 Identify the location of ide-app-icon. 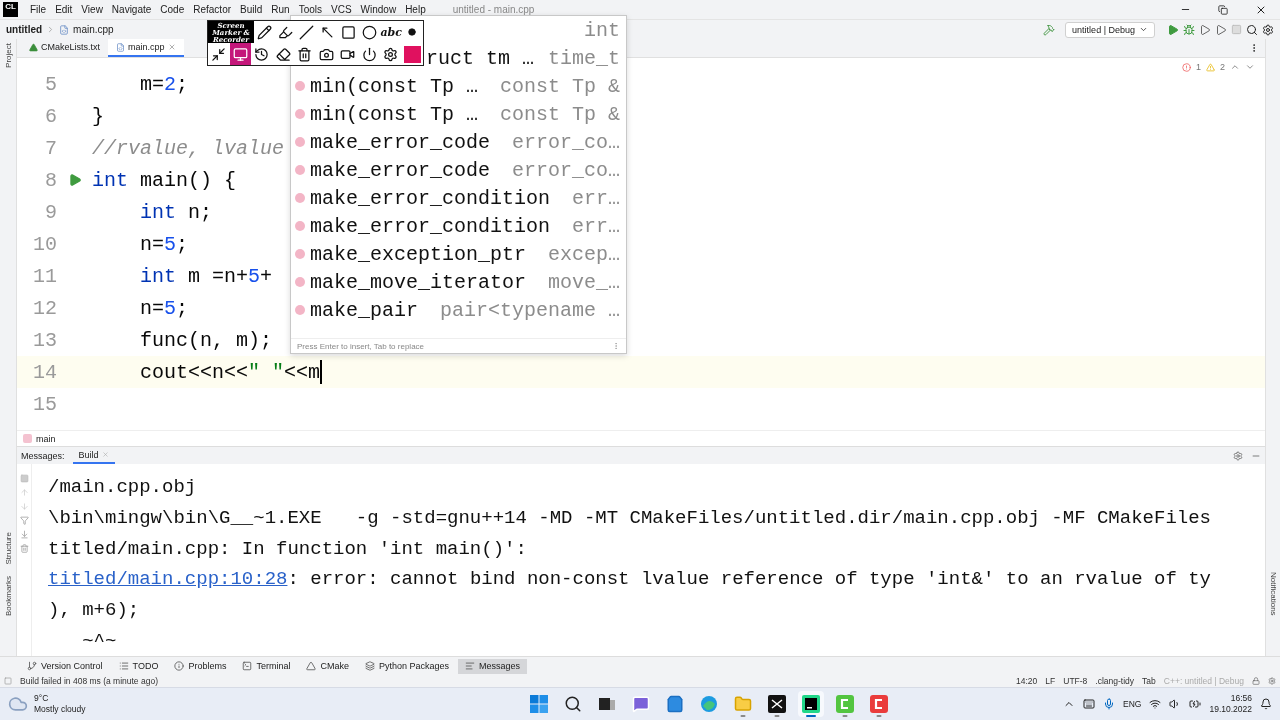
(811, 704).